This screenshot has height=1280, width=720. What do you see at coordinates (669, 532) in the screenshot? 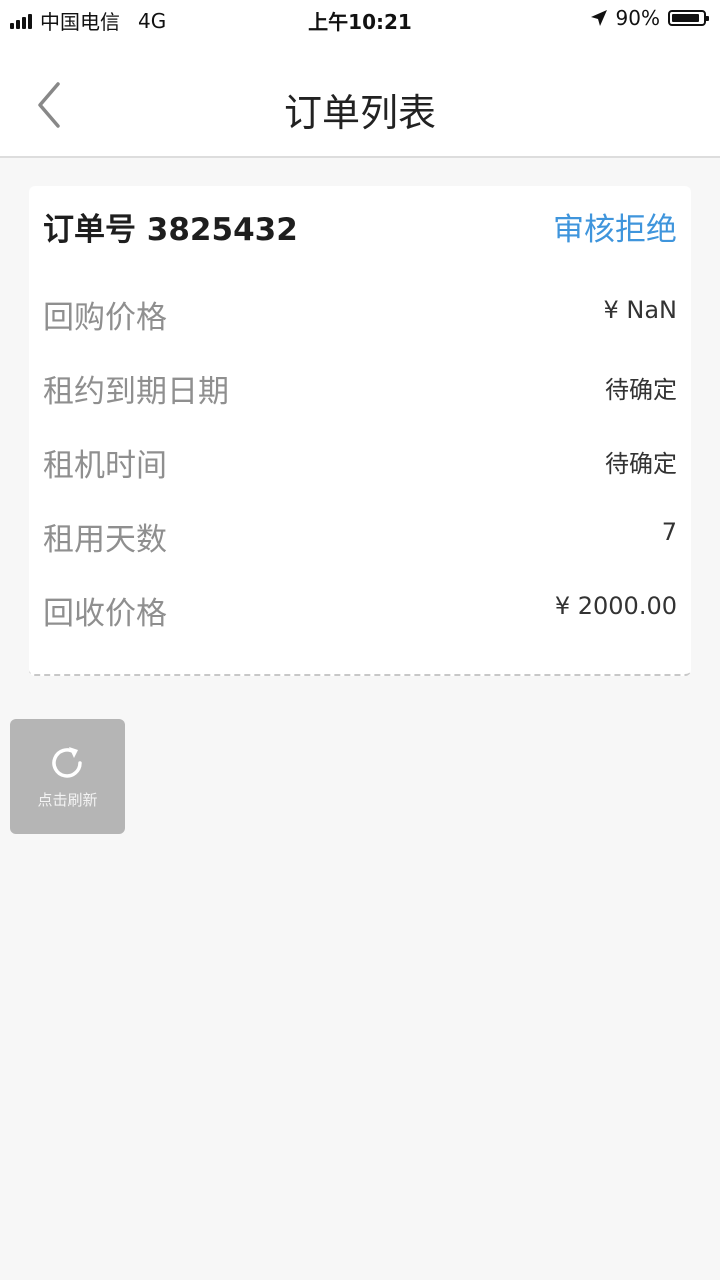
I see `detail-value: 7` at bounding box center [669, 532].